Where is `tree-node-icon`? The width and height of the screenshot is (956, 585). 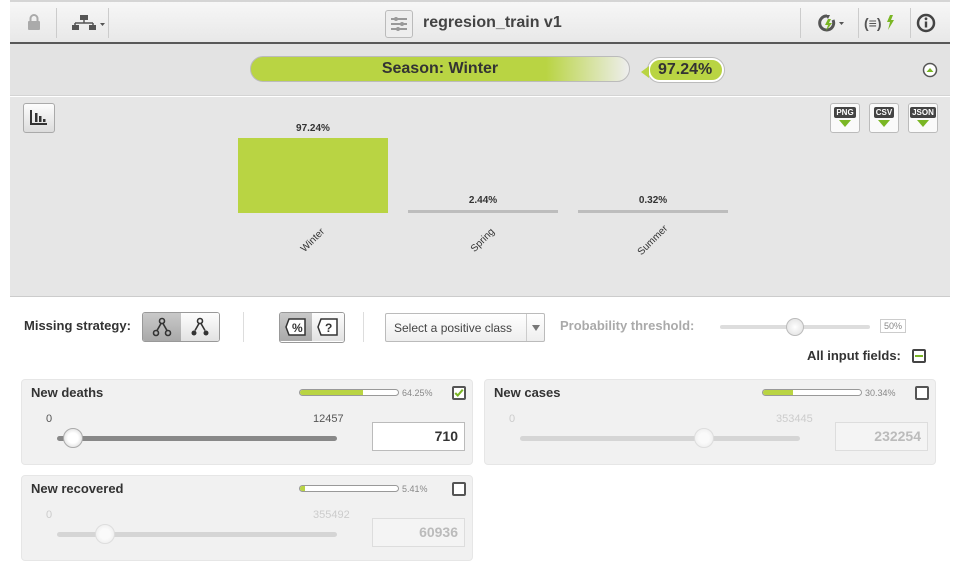 tree-node-icon is located at coordinates (162, 327).